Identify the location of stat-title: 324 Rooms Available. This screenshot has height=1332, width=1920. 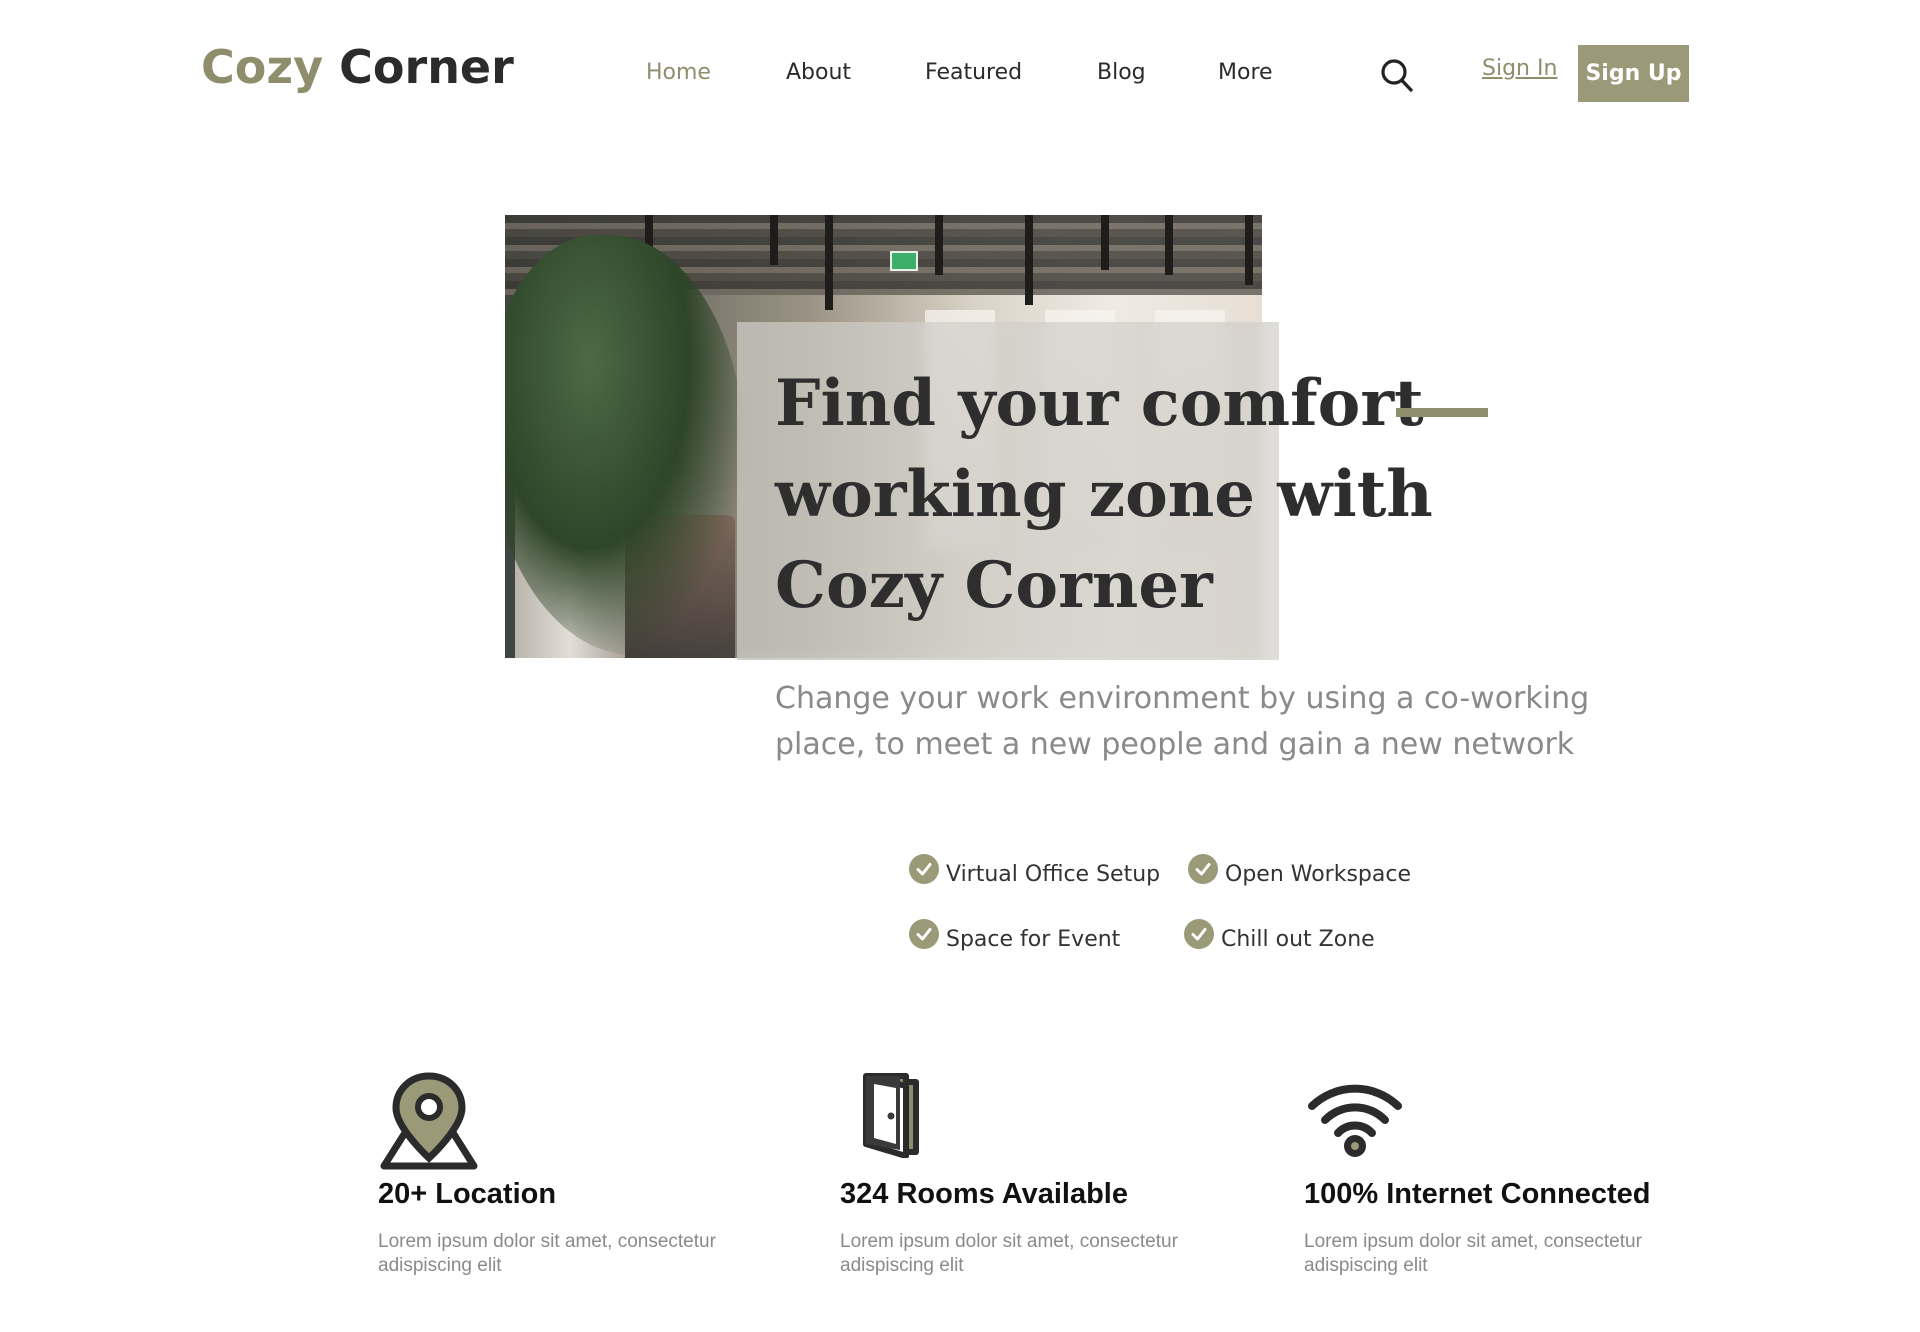
(984, 1194).